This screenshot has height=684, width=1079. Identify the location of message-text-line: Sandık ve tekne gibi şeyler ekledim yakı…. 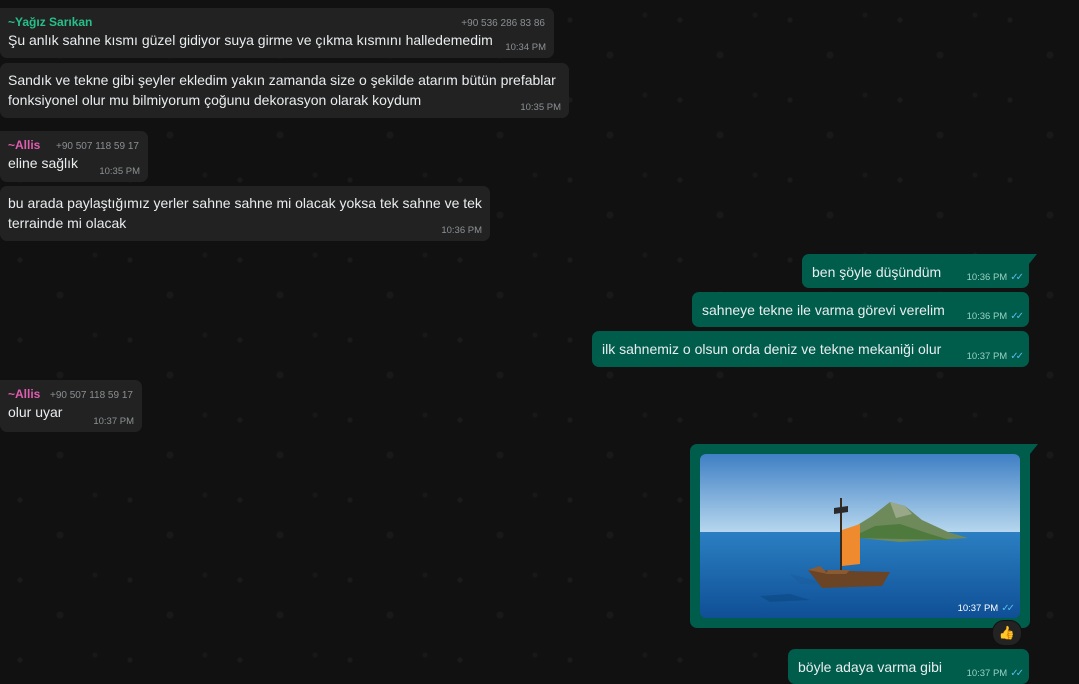
(282, 80).